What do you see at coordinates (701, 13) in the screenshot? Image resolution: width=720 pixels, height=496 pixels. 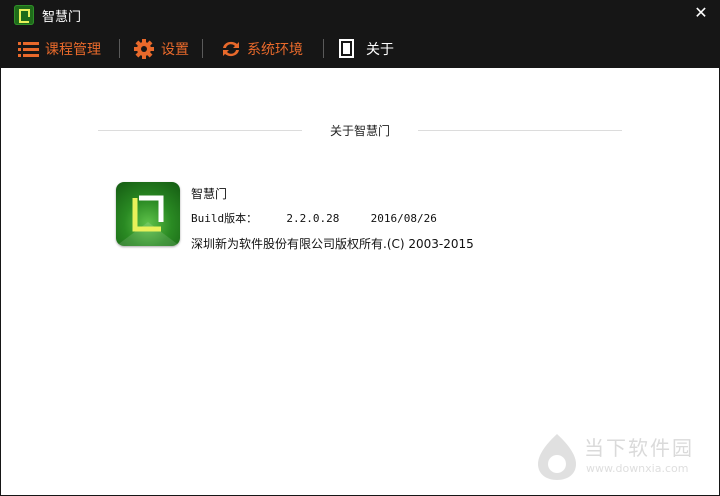 I see `close-icon: ✕` at bounding box center [701, 13].